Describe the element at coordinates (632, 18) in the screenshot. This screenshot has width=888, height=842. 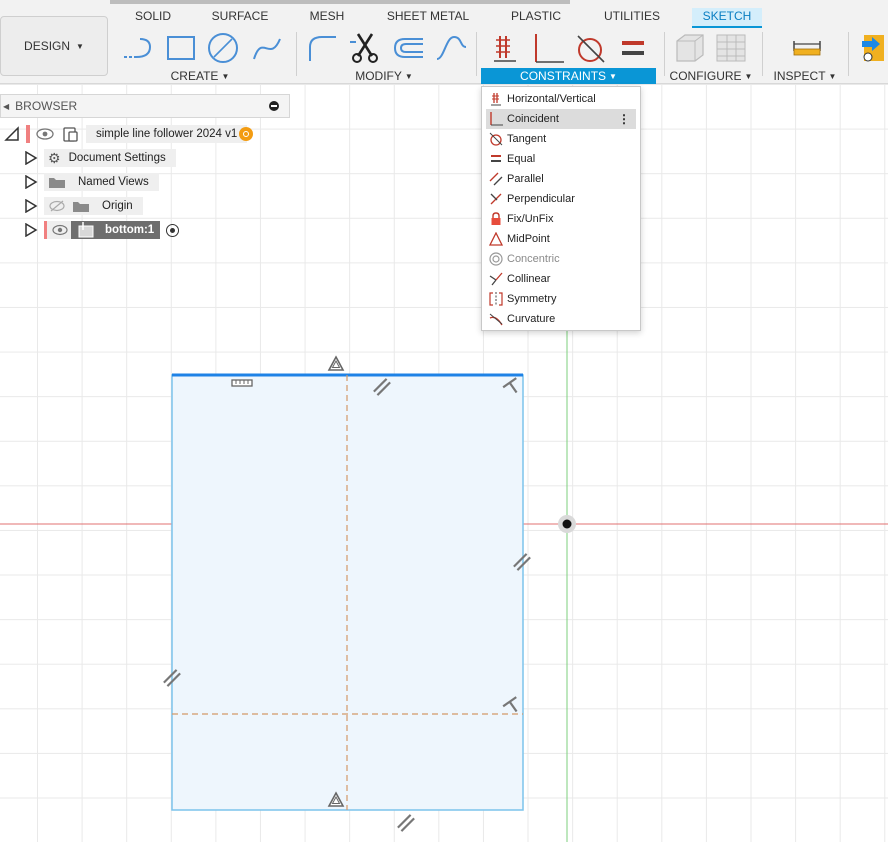
I see `tab-utilities: UTILITIES` at that location.